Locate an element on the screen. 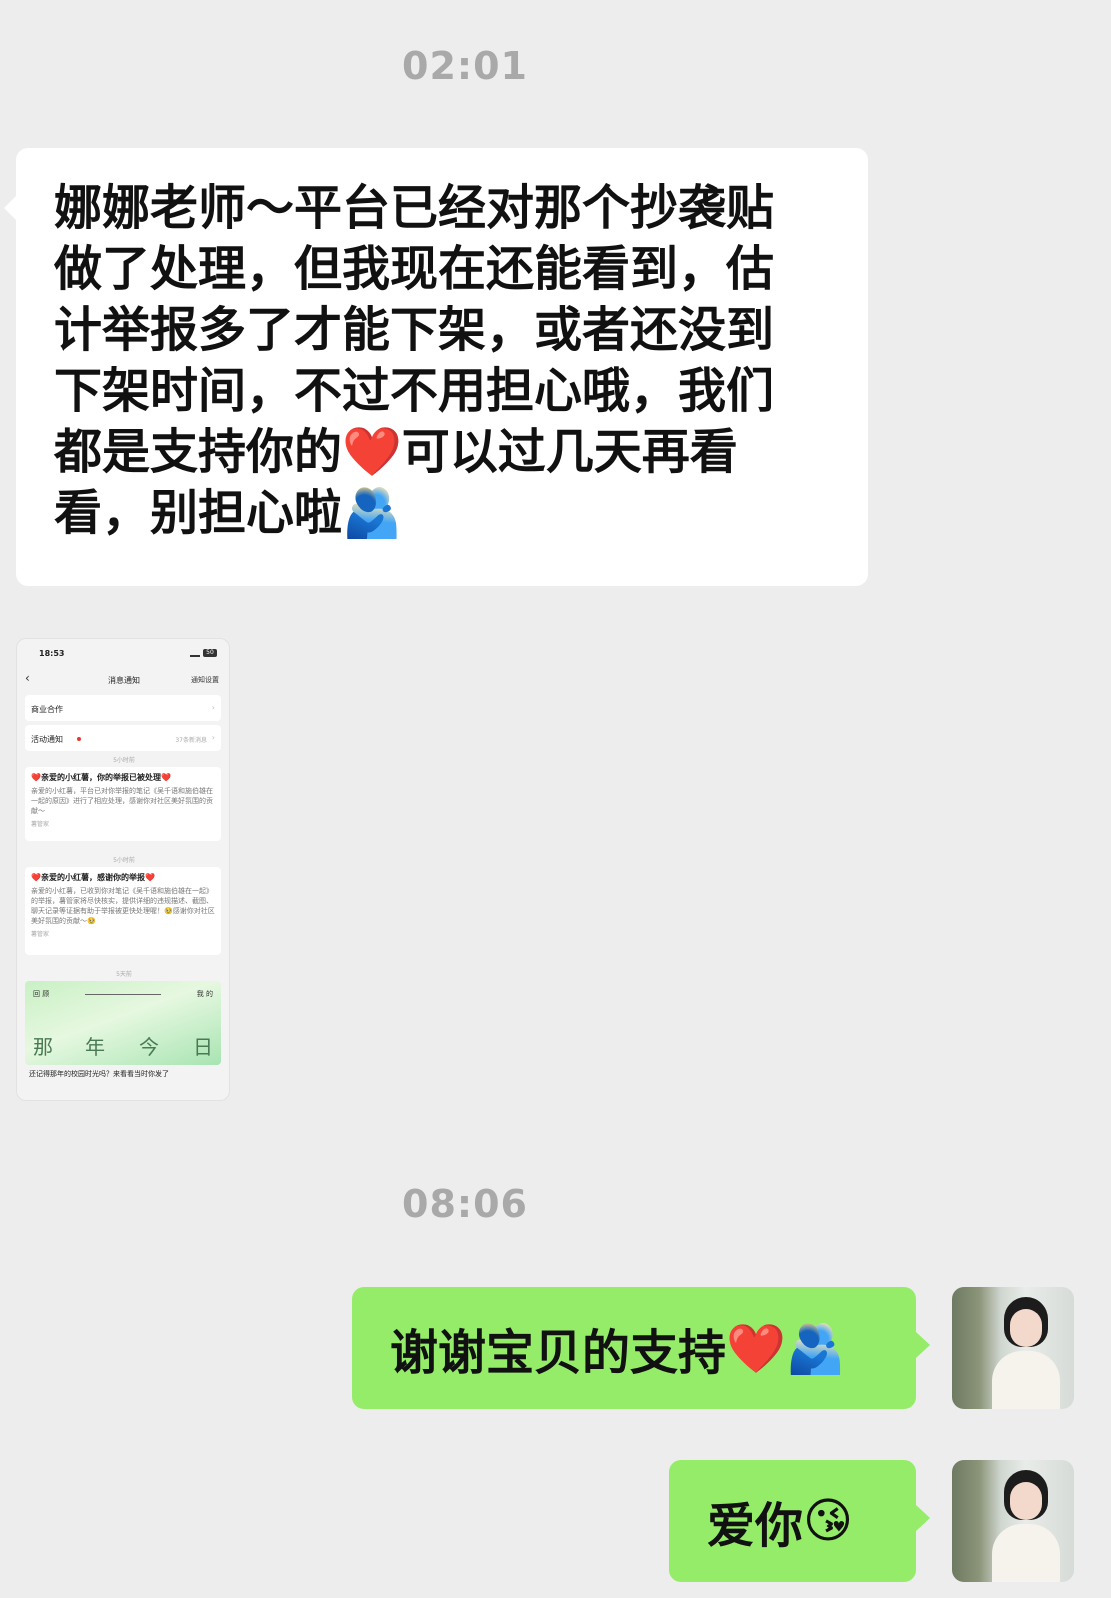  row-label: 商业合作 is located at coordinates (47, 709).